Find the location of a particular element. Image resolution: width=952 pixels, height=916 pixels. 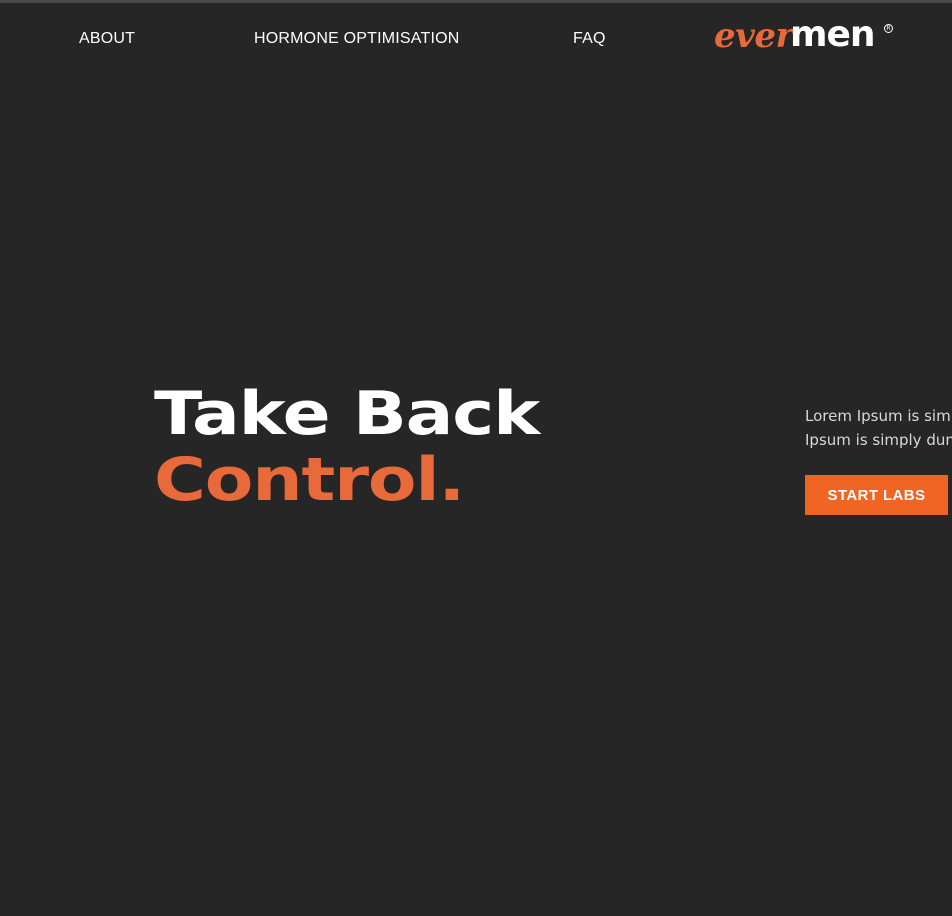

hero-headline: Take Back Control. is located at coordinates (347, 447).